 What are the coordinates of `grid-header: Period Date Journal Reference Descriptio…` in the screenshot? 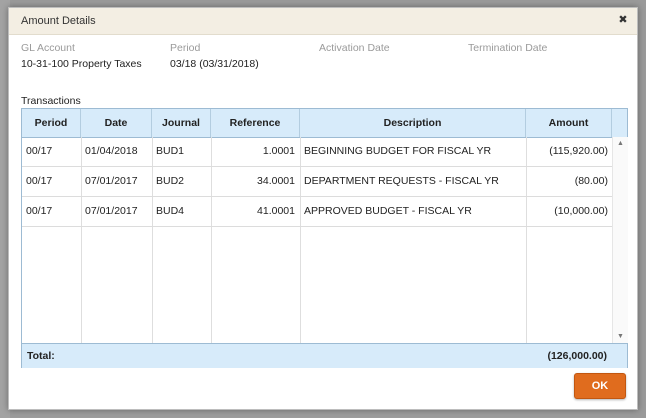 It's located at (324, 123).